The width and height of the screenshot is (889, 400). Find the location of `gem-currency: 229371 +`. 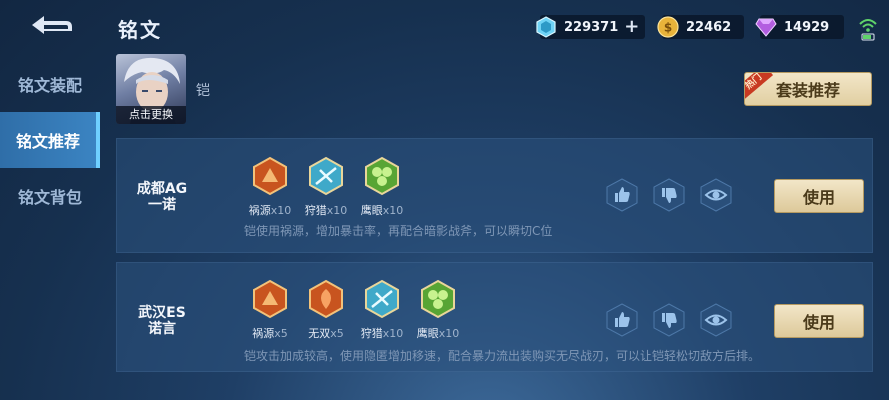

gem-currency: 229371 + is located at coordinates (590, 27).